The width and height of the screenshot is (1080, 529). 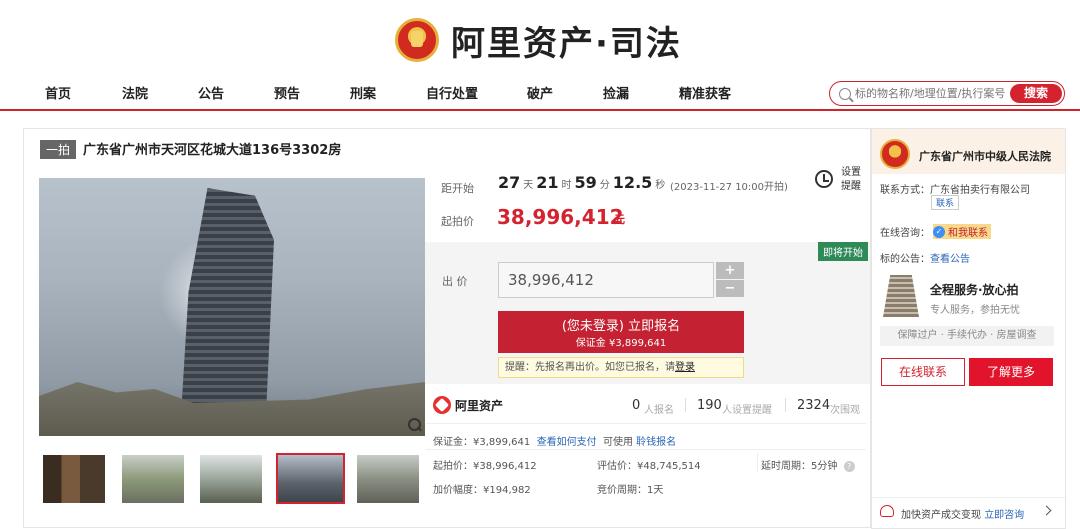 What do you see at coordinates (814, 405) in the screenshot?
I see `views-count: 2324` at bounding box center [814, 405].